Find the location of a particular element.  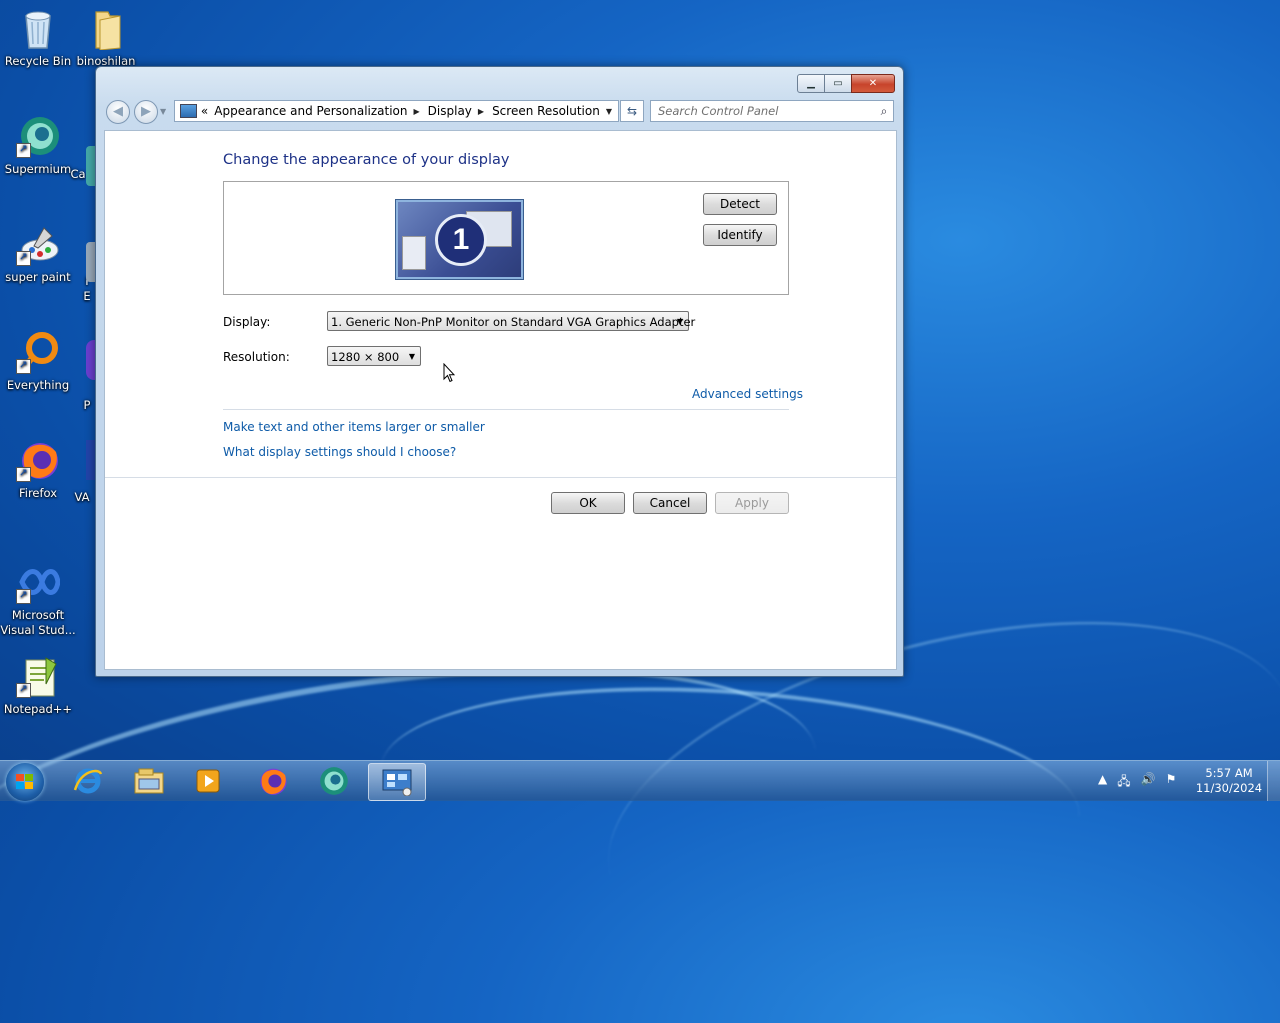

mouse-pointer-icon is located at coordinates (449, 372).